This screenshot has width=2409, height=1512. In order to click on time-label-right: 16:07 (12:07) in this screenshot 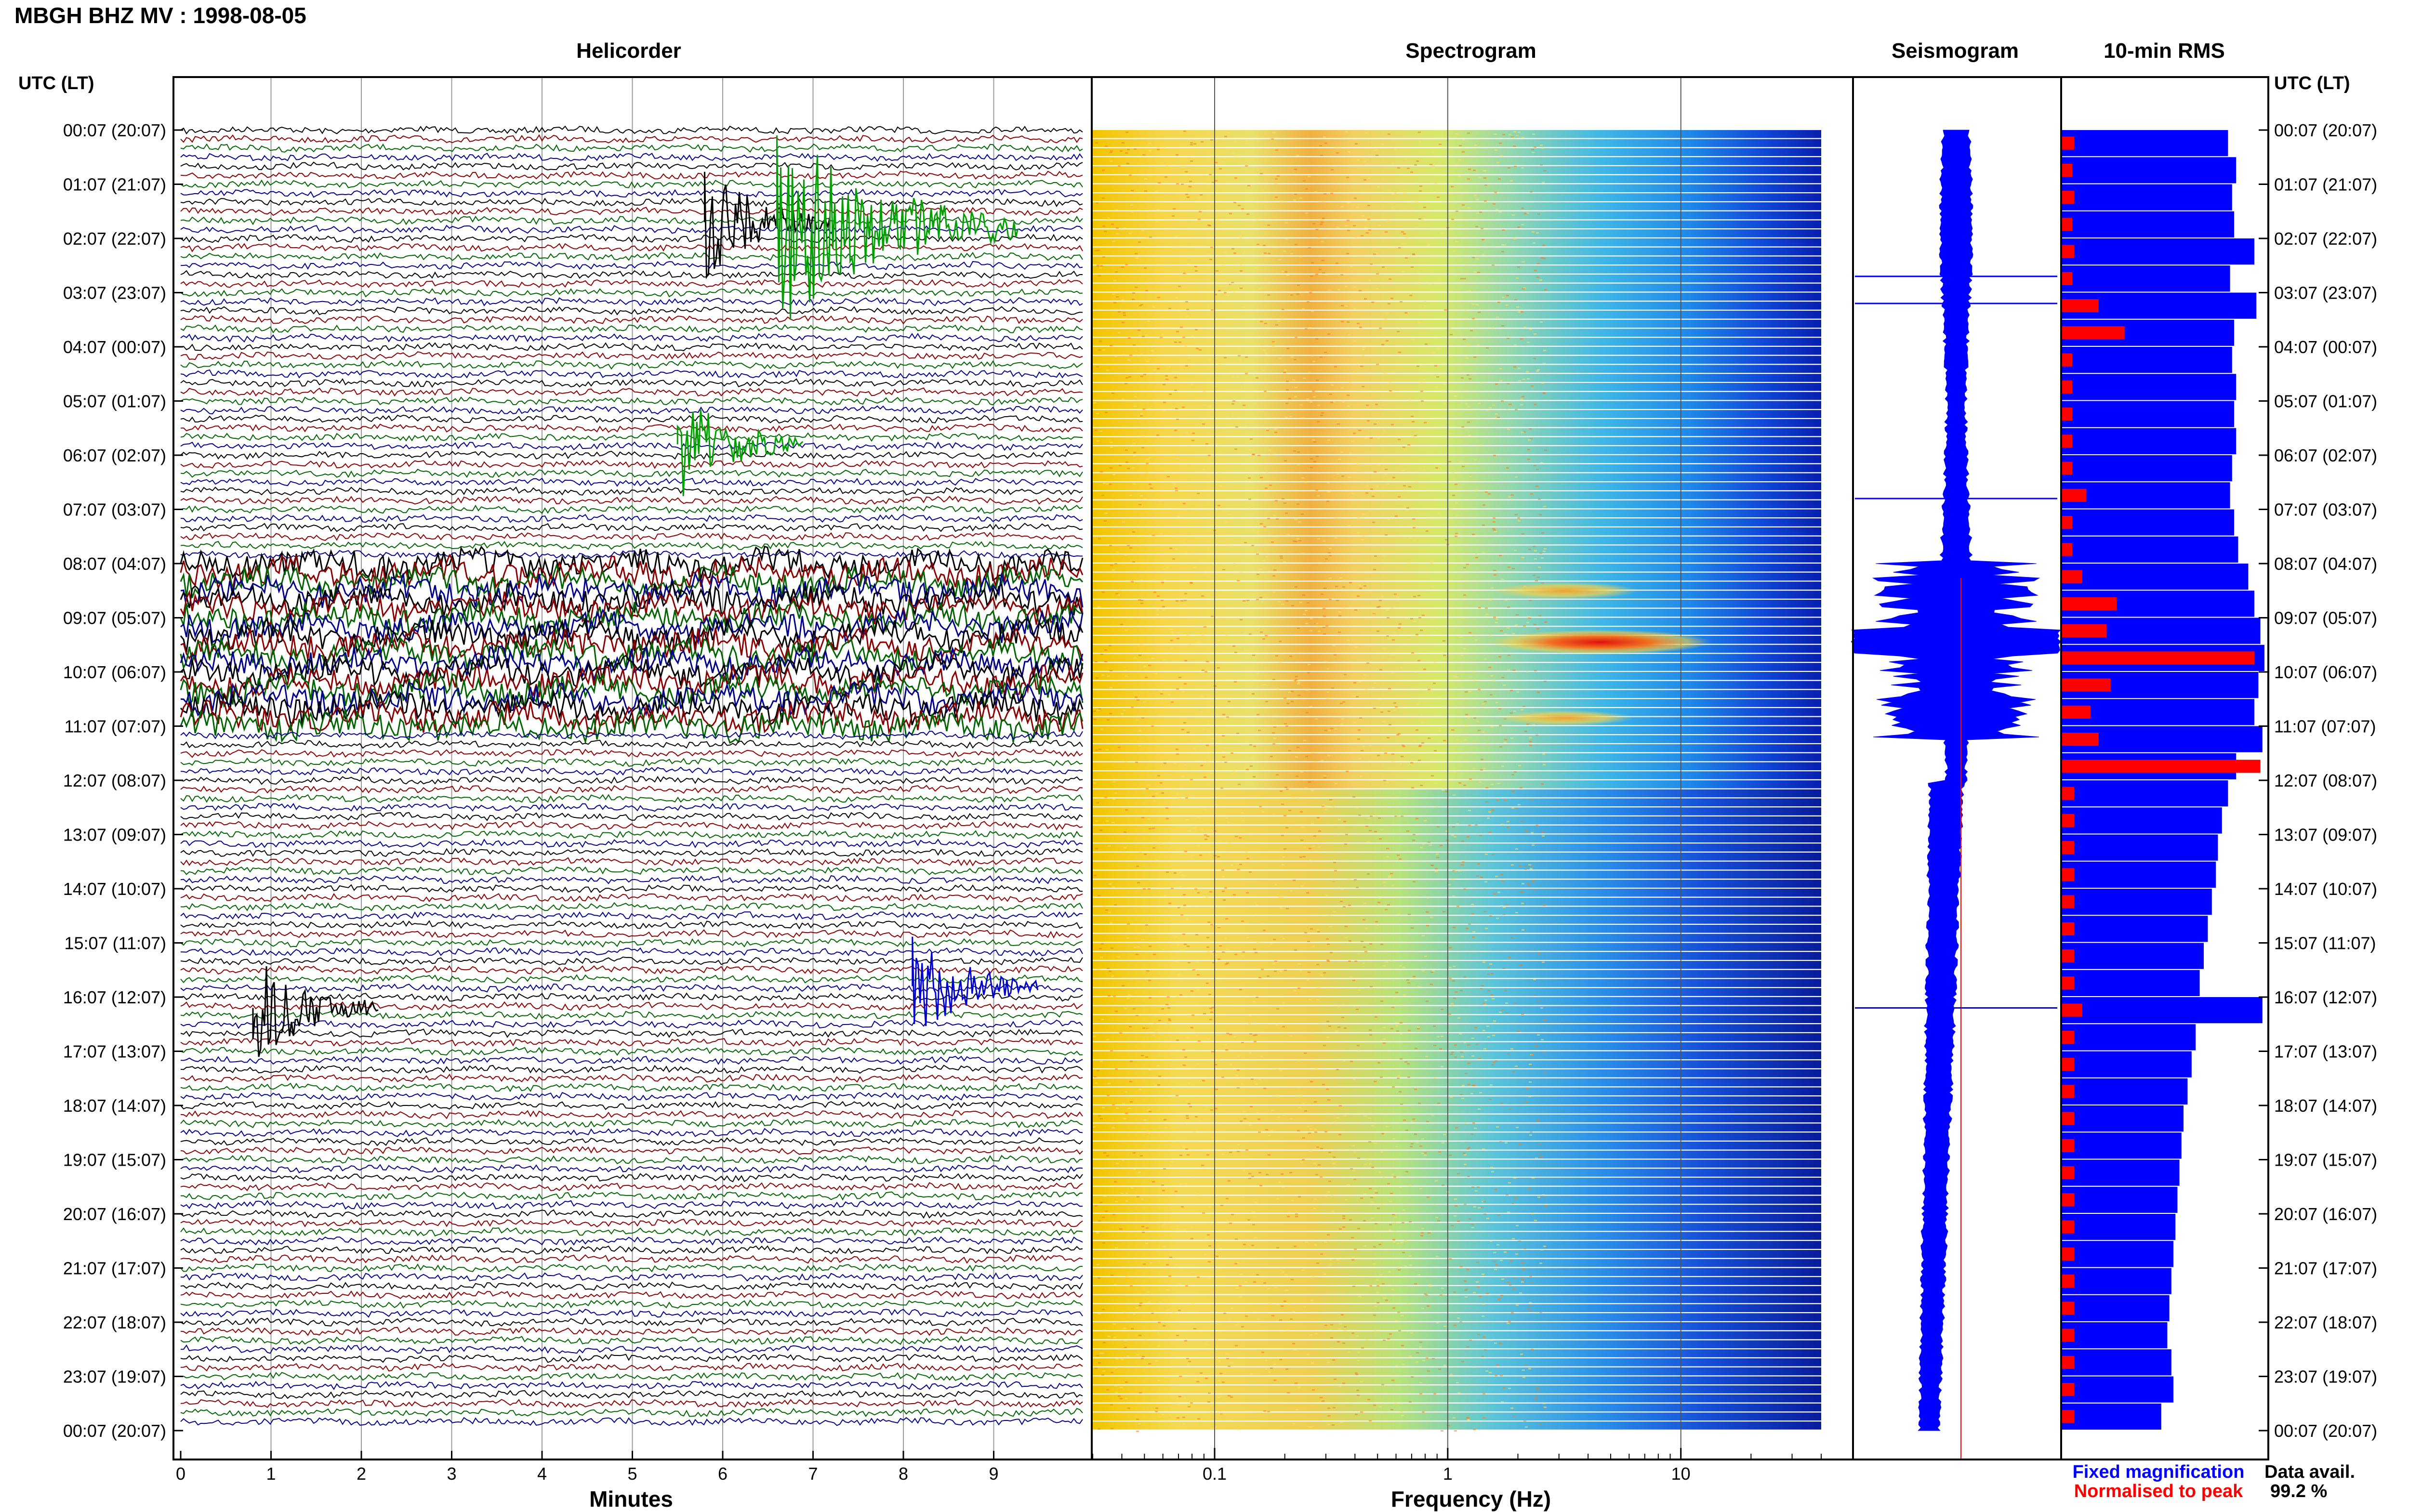, I will do `click(2325, 997)`.